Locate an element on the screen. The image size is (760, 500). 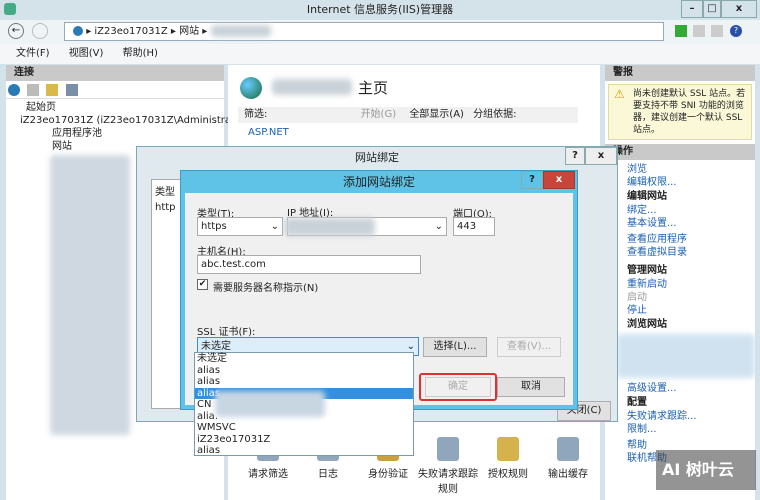
menu-help: 帮助(H) is located at coordinates (140, 53).